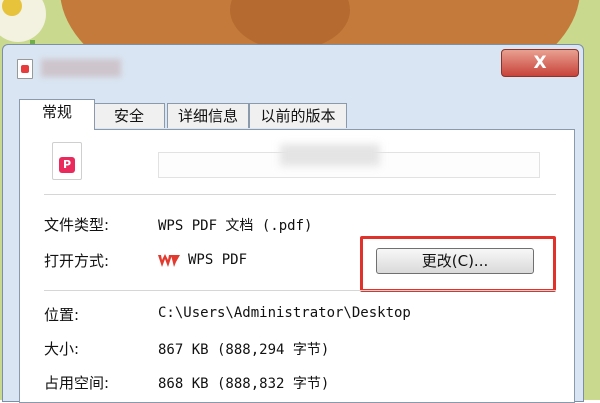 This screenshot has width=600, height=403. Describe the element at coordinates (77, 261) in the screenshot. I see `open-with-label: 打开方式:` at that location.